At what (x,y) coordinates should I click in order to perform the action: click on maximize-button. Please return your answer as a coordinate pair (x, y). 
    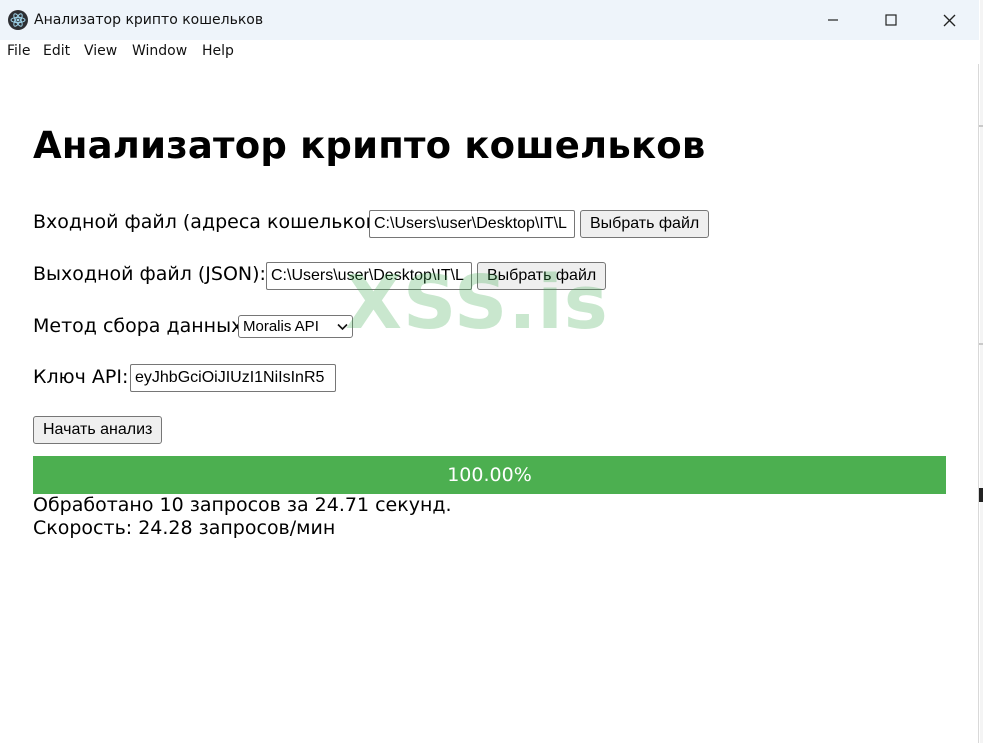
    Looking at the image, I should click on (891, 20).